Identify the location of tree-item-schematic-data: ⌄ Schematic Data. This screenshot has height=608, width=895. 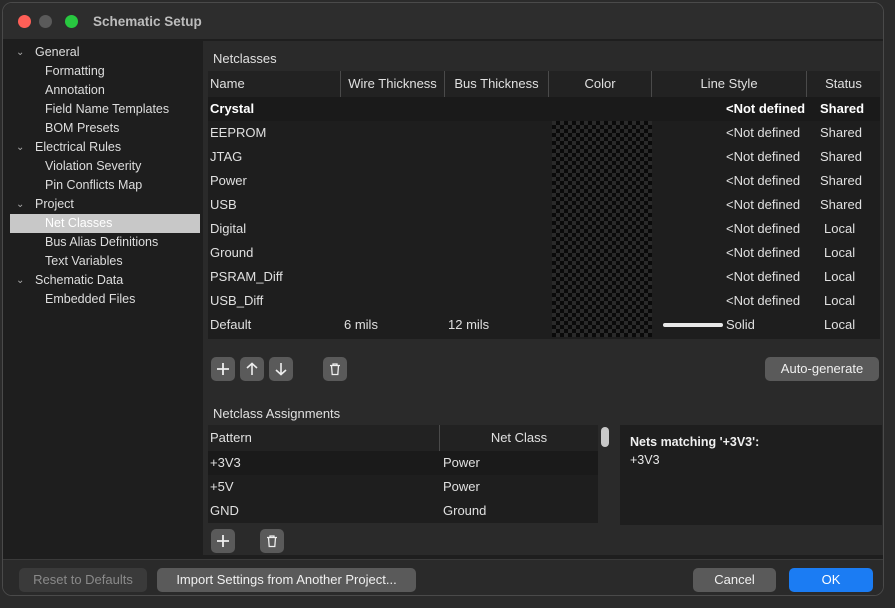
(105, 280).